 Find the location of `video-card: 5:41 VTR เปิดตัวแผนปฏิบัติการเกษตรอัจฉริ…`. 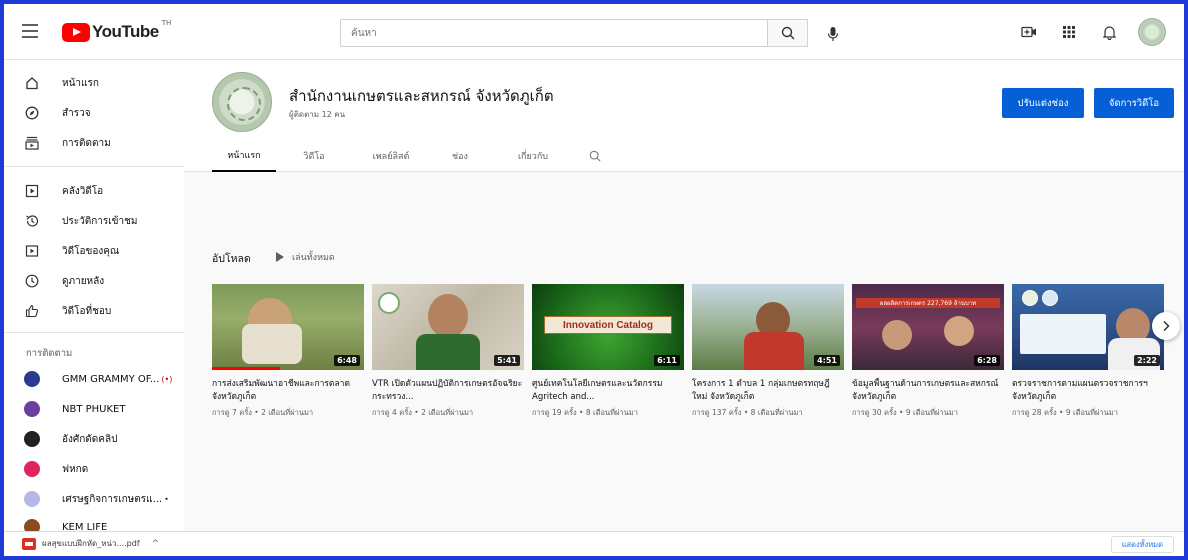

video-card: 5:41 VTR เปิดตัวแผนปฏิบัติการเกษตรอัจฉริ… is located at coordinates (448, 351).